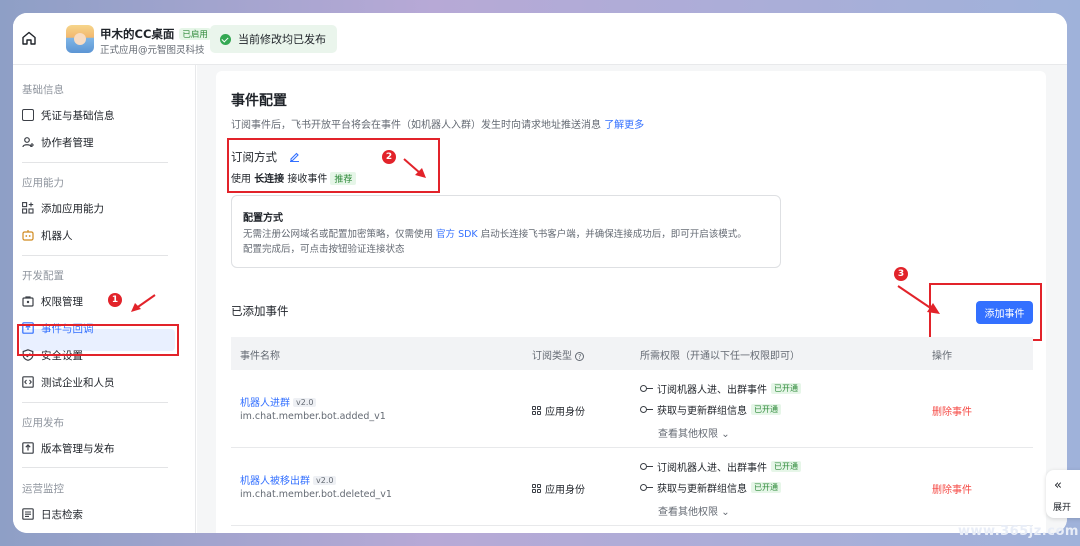  Describe the element at coordinates (43, 276) in the screenshot. I see `sidebar-section-dev: 开发配置` at that location.